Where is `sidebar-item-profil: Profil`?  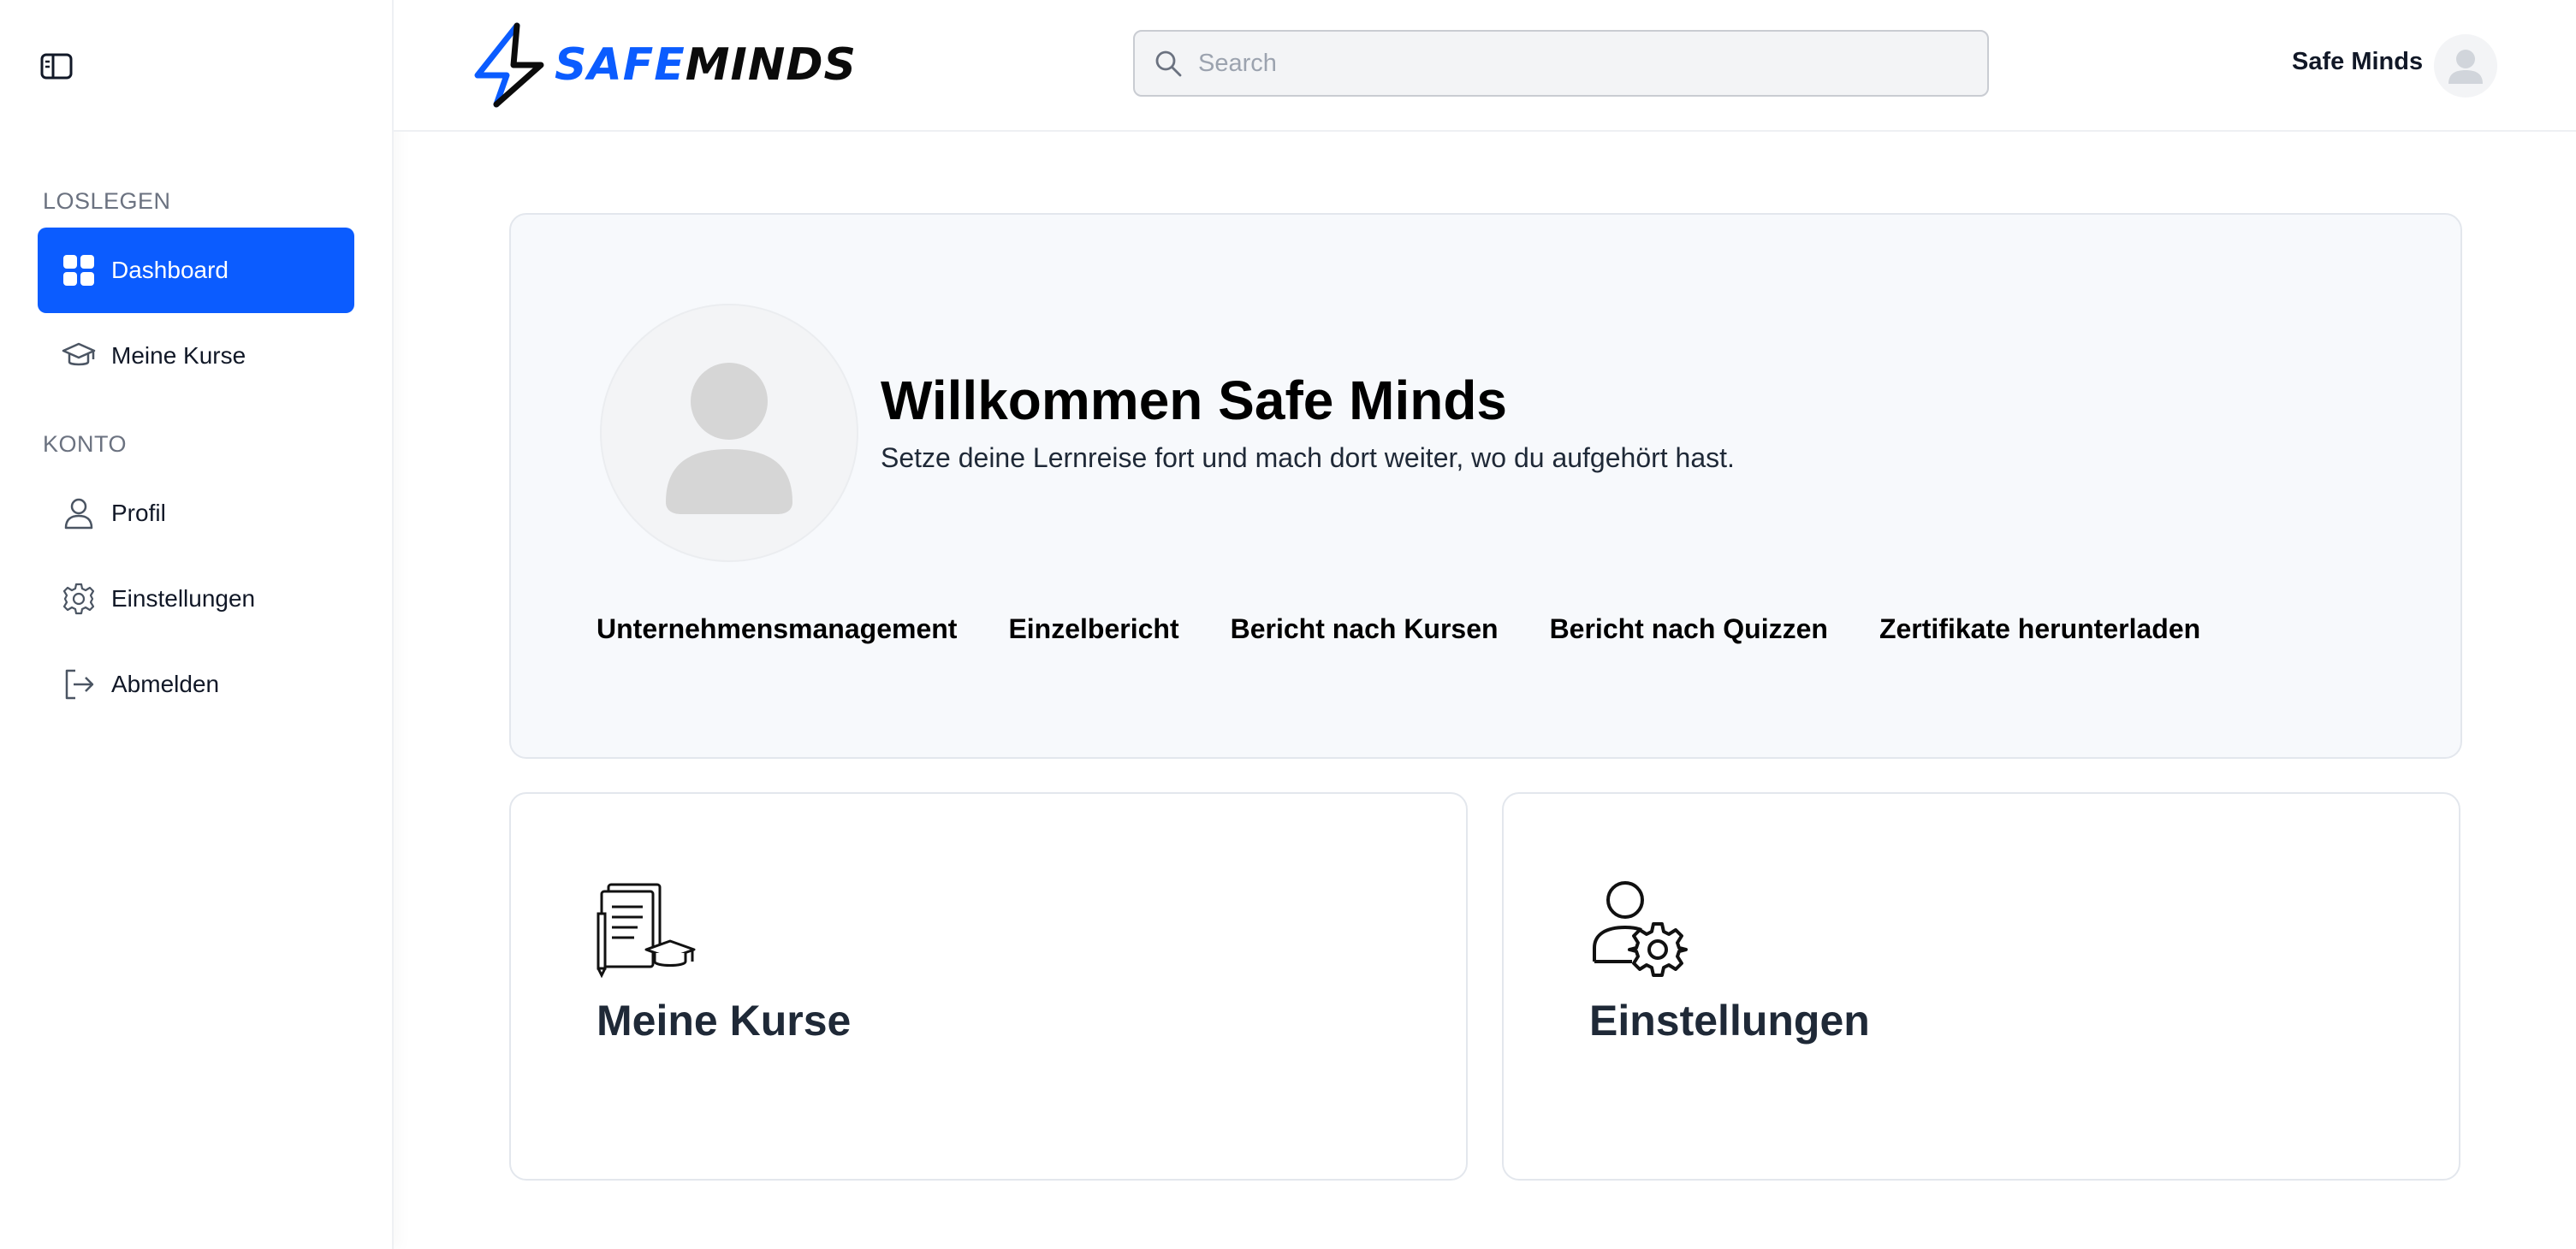 sidebar-item-profil: Profil is located at coordinates (196, 513).